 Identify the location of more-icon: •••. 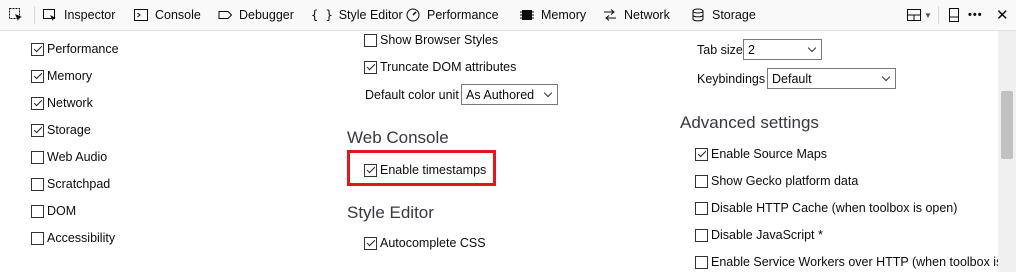
(975, 15).